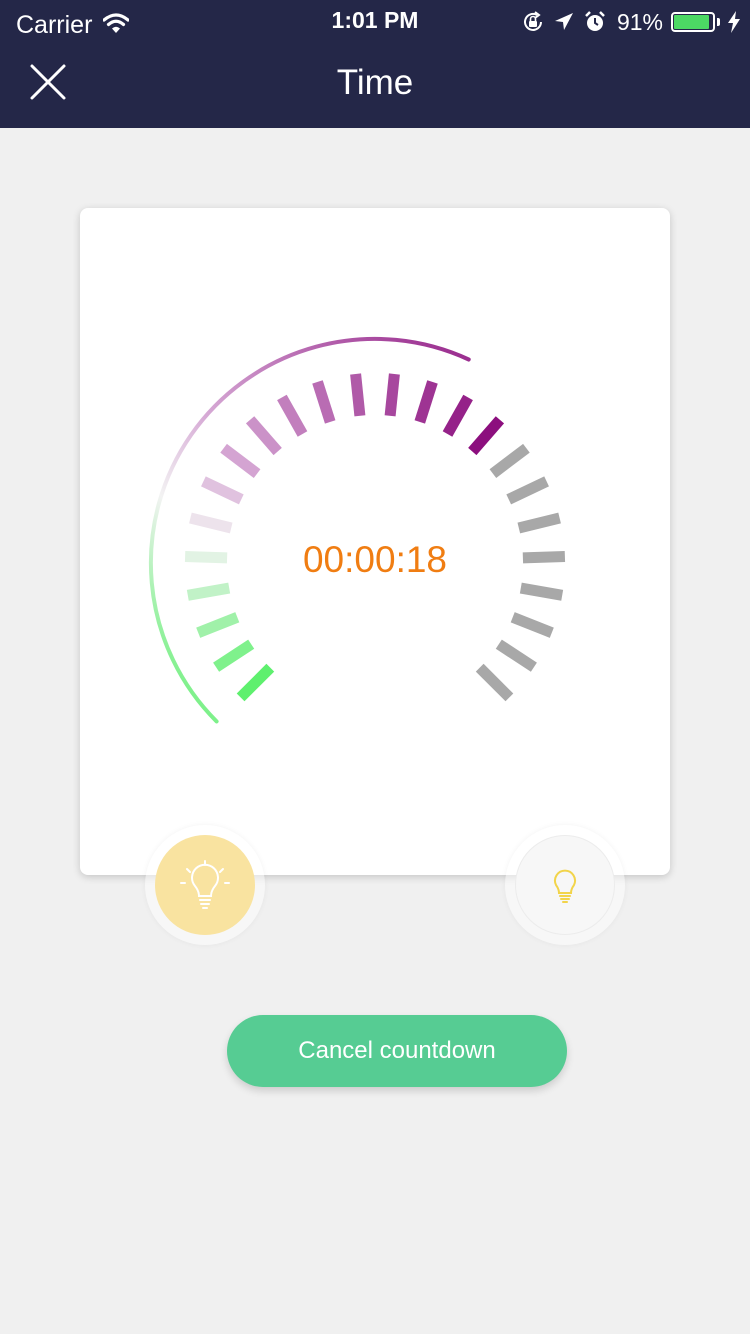  Describe the element at coordinates (309, 530) in the screenshot. I see `progress-arc` at that location.